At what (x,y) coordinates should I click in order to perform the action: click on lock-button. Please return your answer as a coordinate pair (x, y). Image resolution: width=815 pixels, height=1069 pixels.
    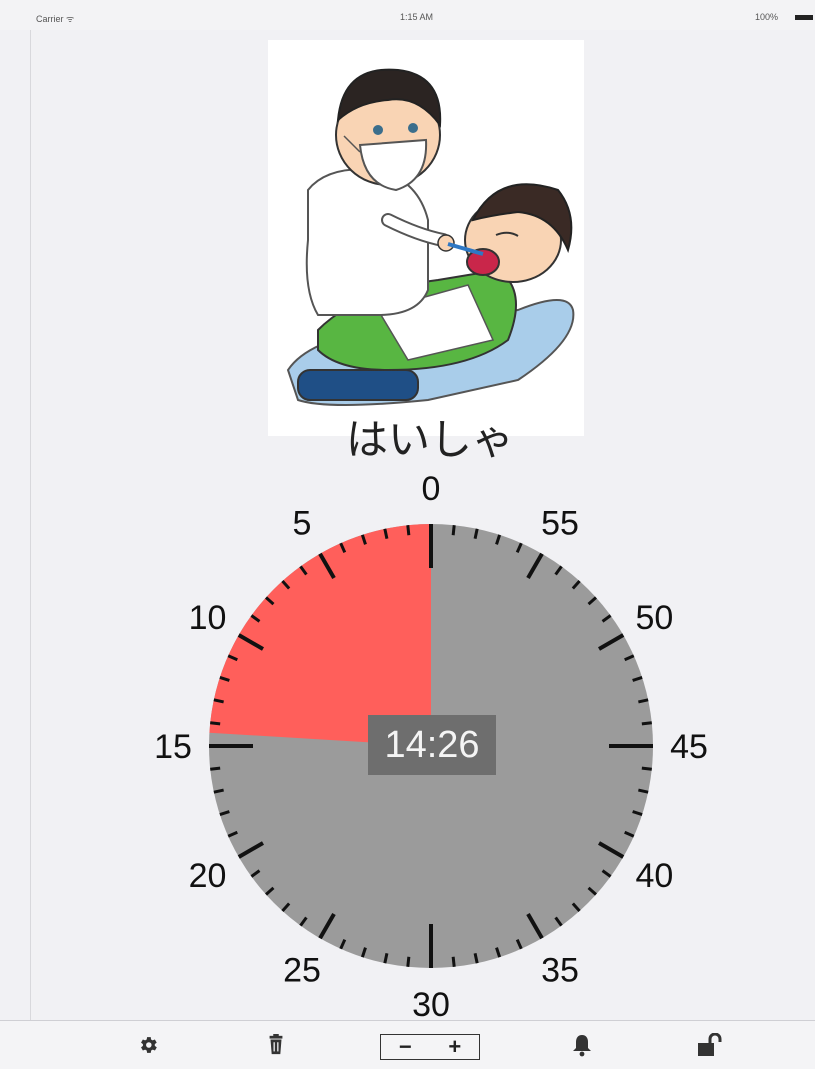
    Looking at the image, I should click on (710, 1045).